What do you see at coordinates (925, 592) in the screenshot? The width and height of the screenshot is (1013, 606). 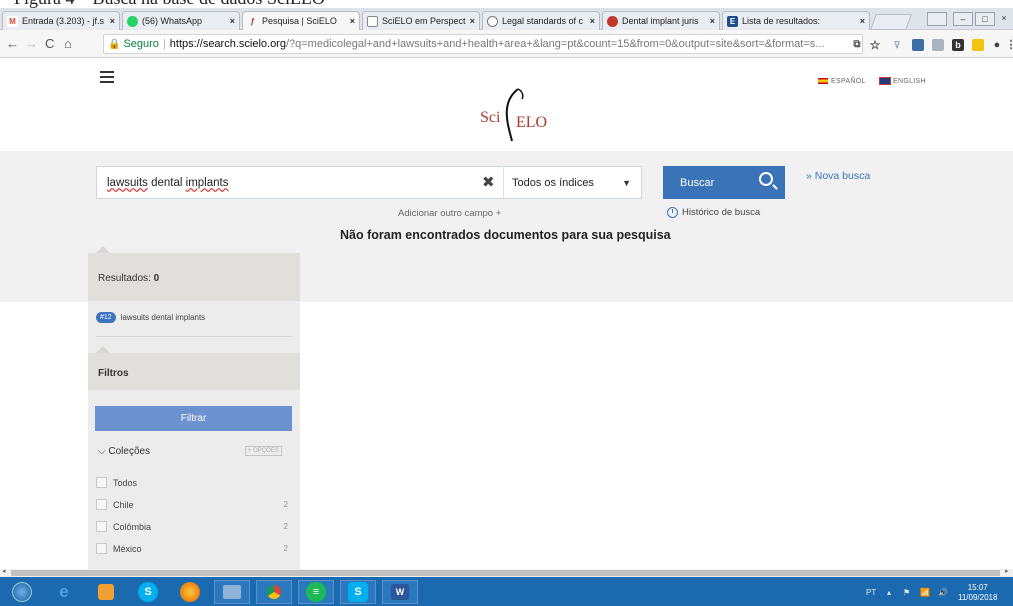 I see `network-icon: 📶` at bounding box center [925, 592].